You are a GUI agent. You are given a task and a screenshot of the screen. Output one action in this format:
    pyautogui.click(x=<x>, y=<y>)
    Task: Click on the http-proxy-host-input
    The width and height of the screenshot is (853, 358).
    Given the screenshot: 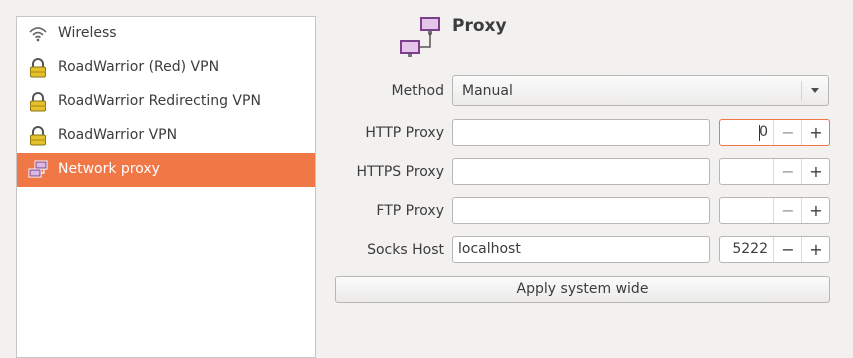 What is the action you would take?
    pyautogui.click(x=581, y=132)
    